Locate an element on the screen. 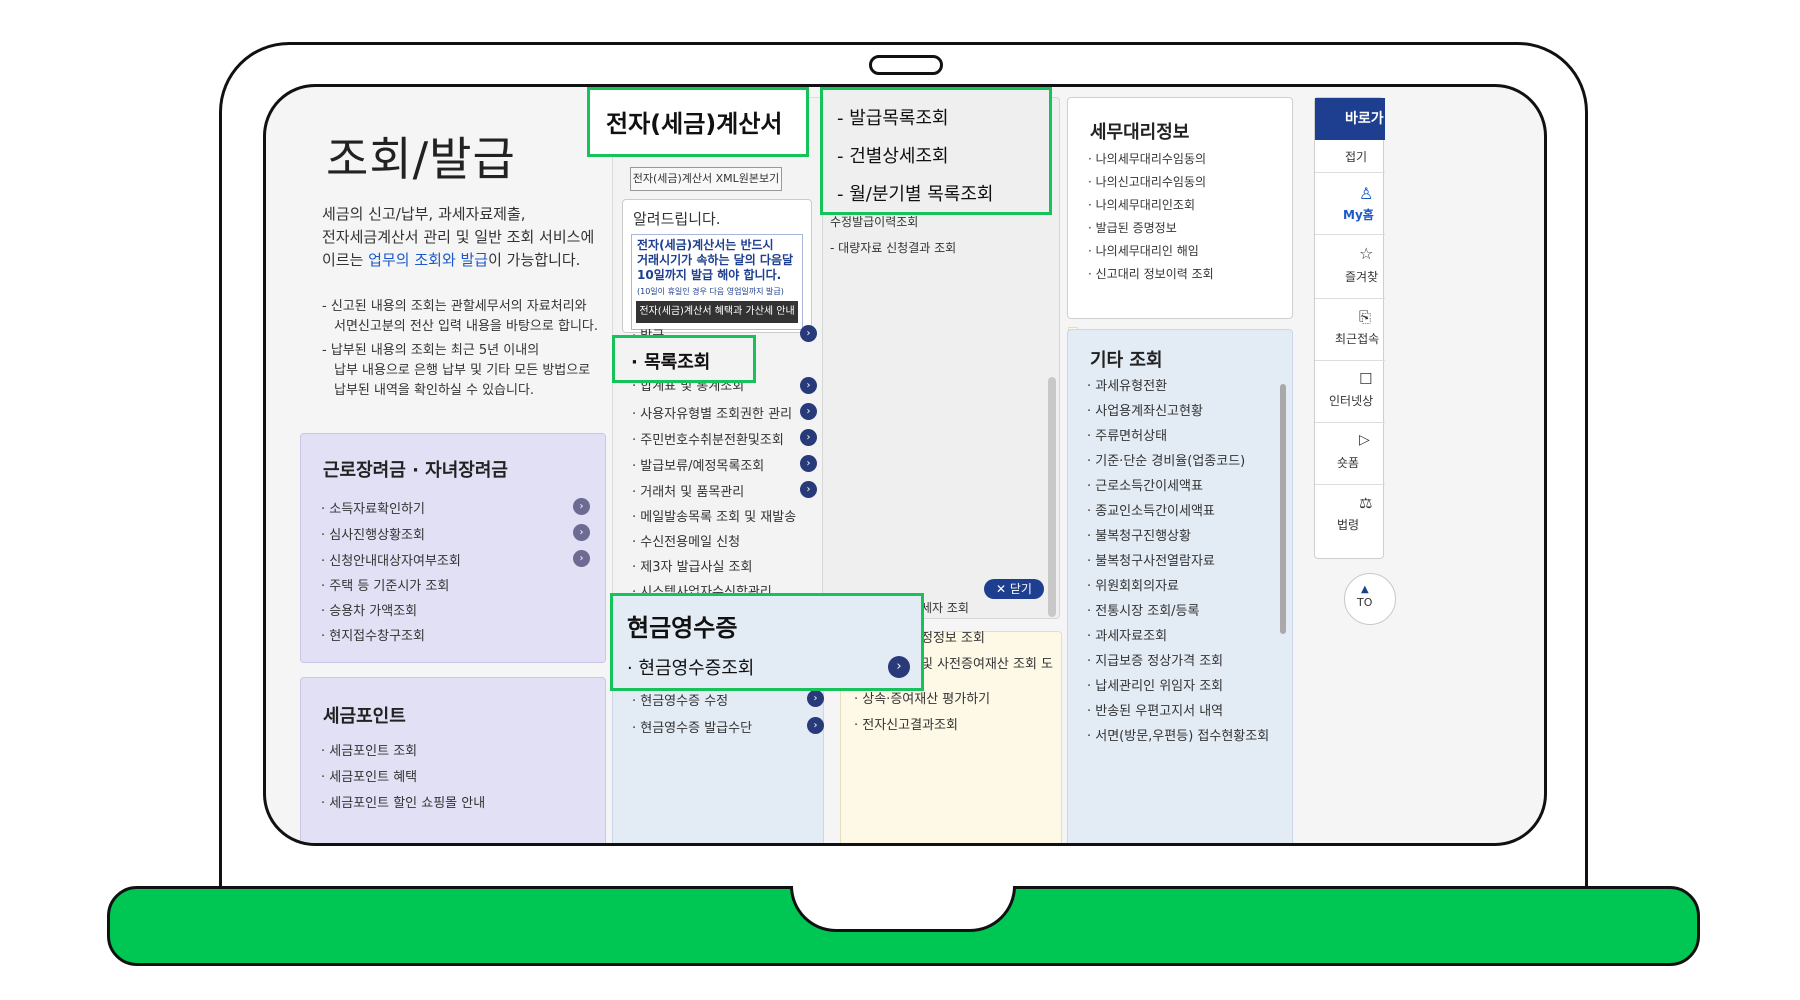 This screenshot has height=1000, width=1800. quick-menu-item-myhome: My홈 is located at coordinates (1358, 214).